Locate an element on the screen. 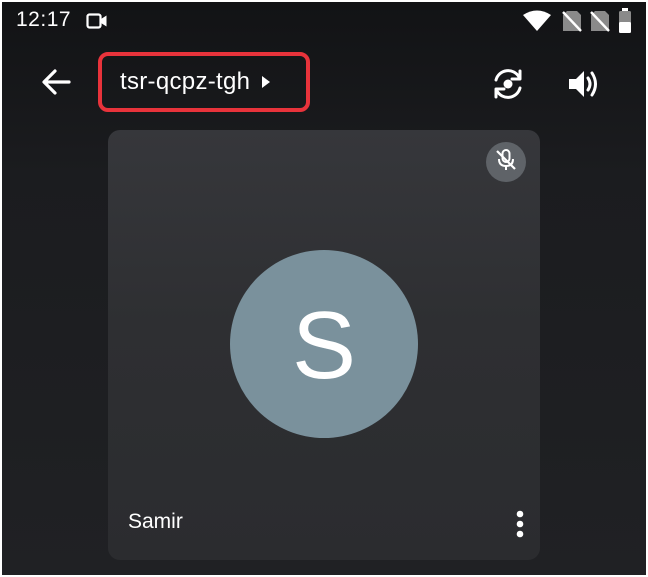 The image size is (648, 577). battery-icon is located at coordinates (625, 23).